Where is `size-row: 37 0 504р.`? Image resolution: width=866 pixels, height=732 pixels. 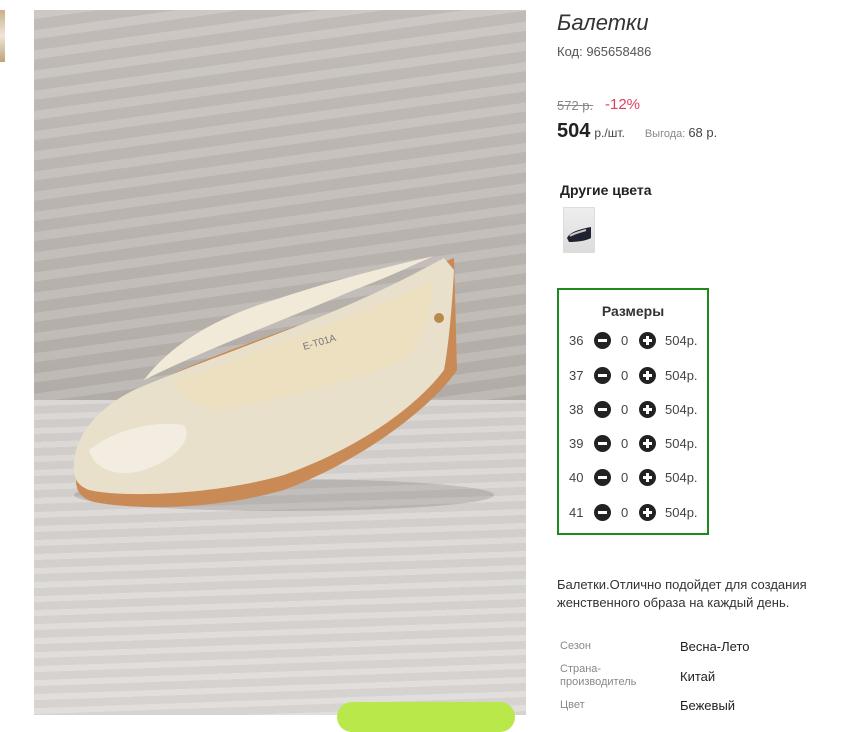 size-row: 37 0 504р. is located at coordinates (633, 376).